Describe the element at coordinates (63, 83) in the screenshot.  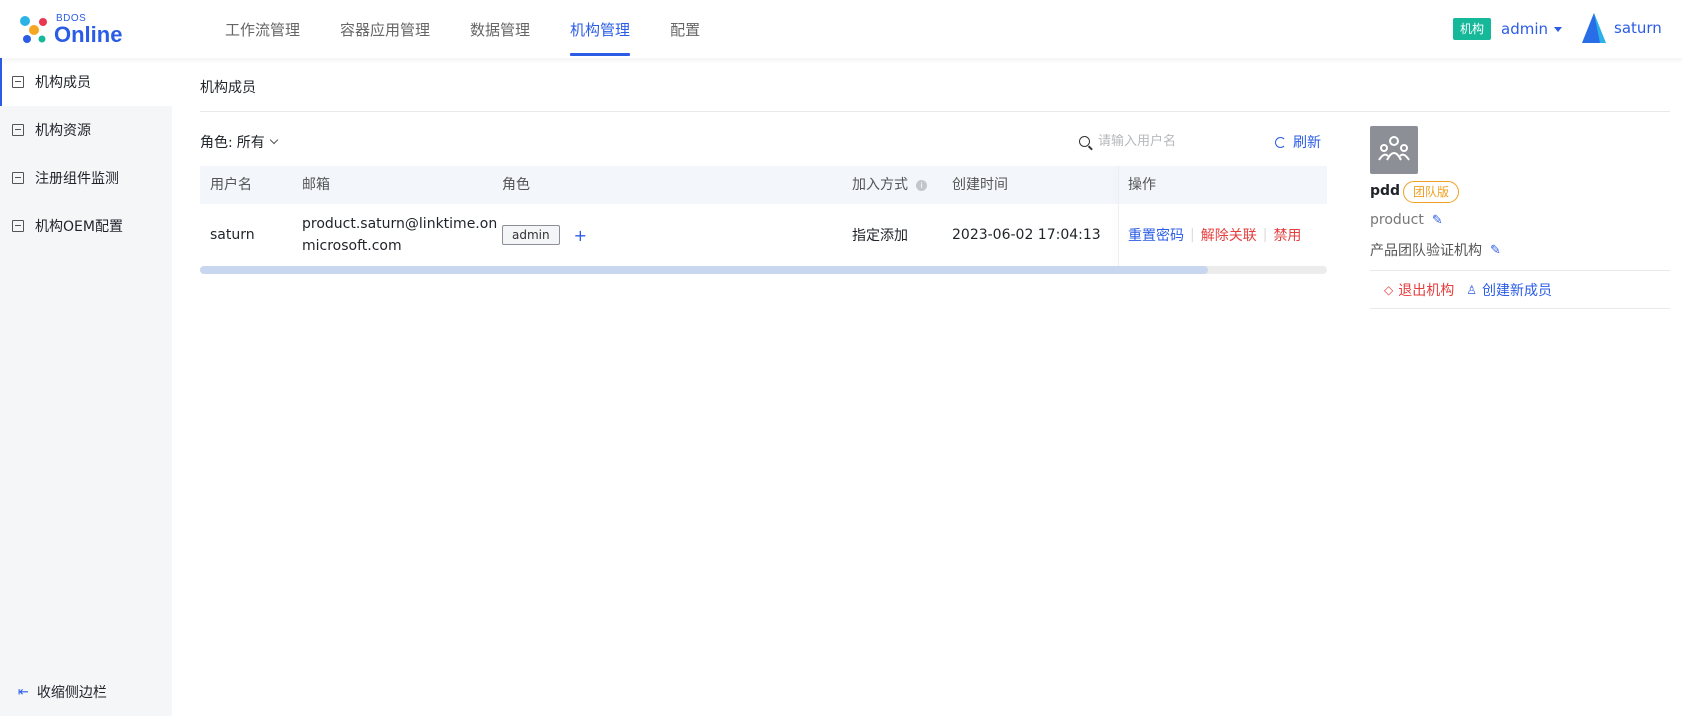
I see `sidebar-item-label: 机构成员` at that location.